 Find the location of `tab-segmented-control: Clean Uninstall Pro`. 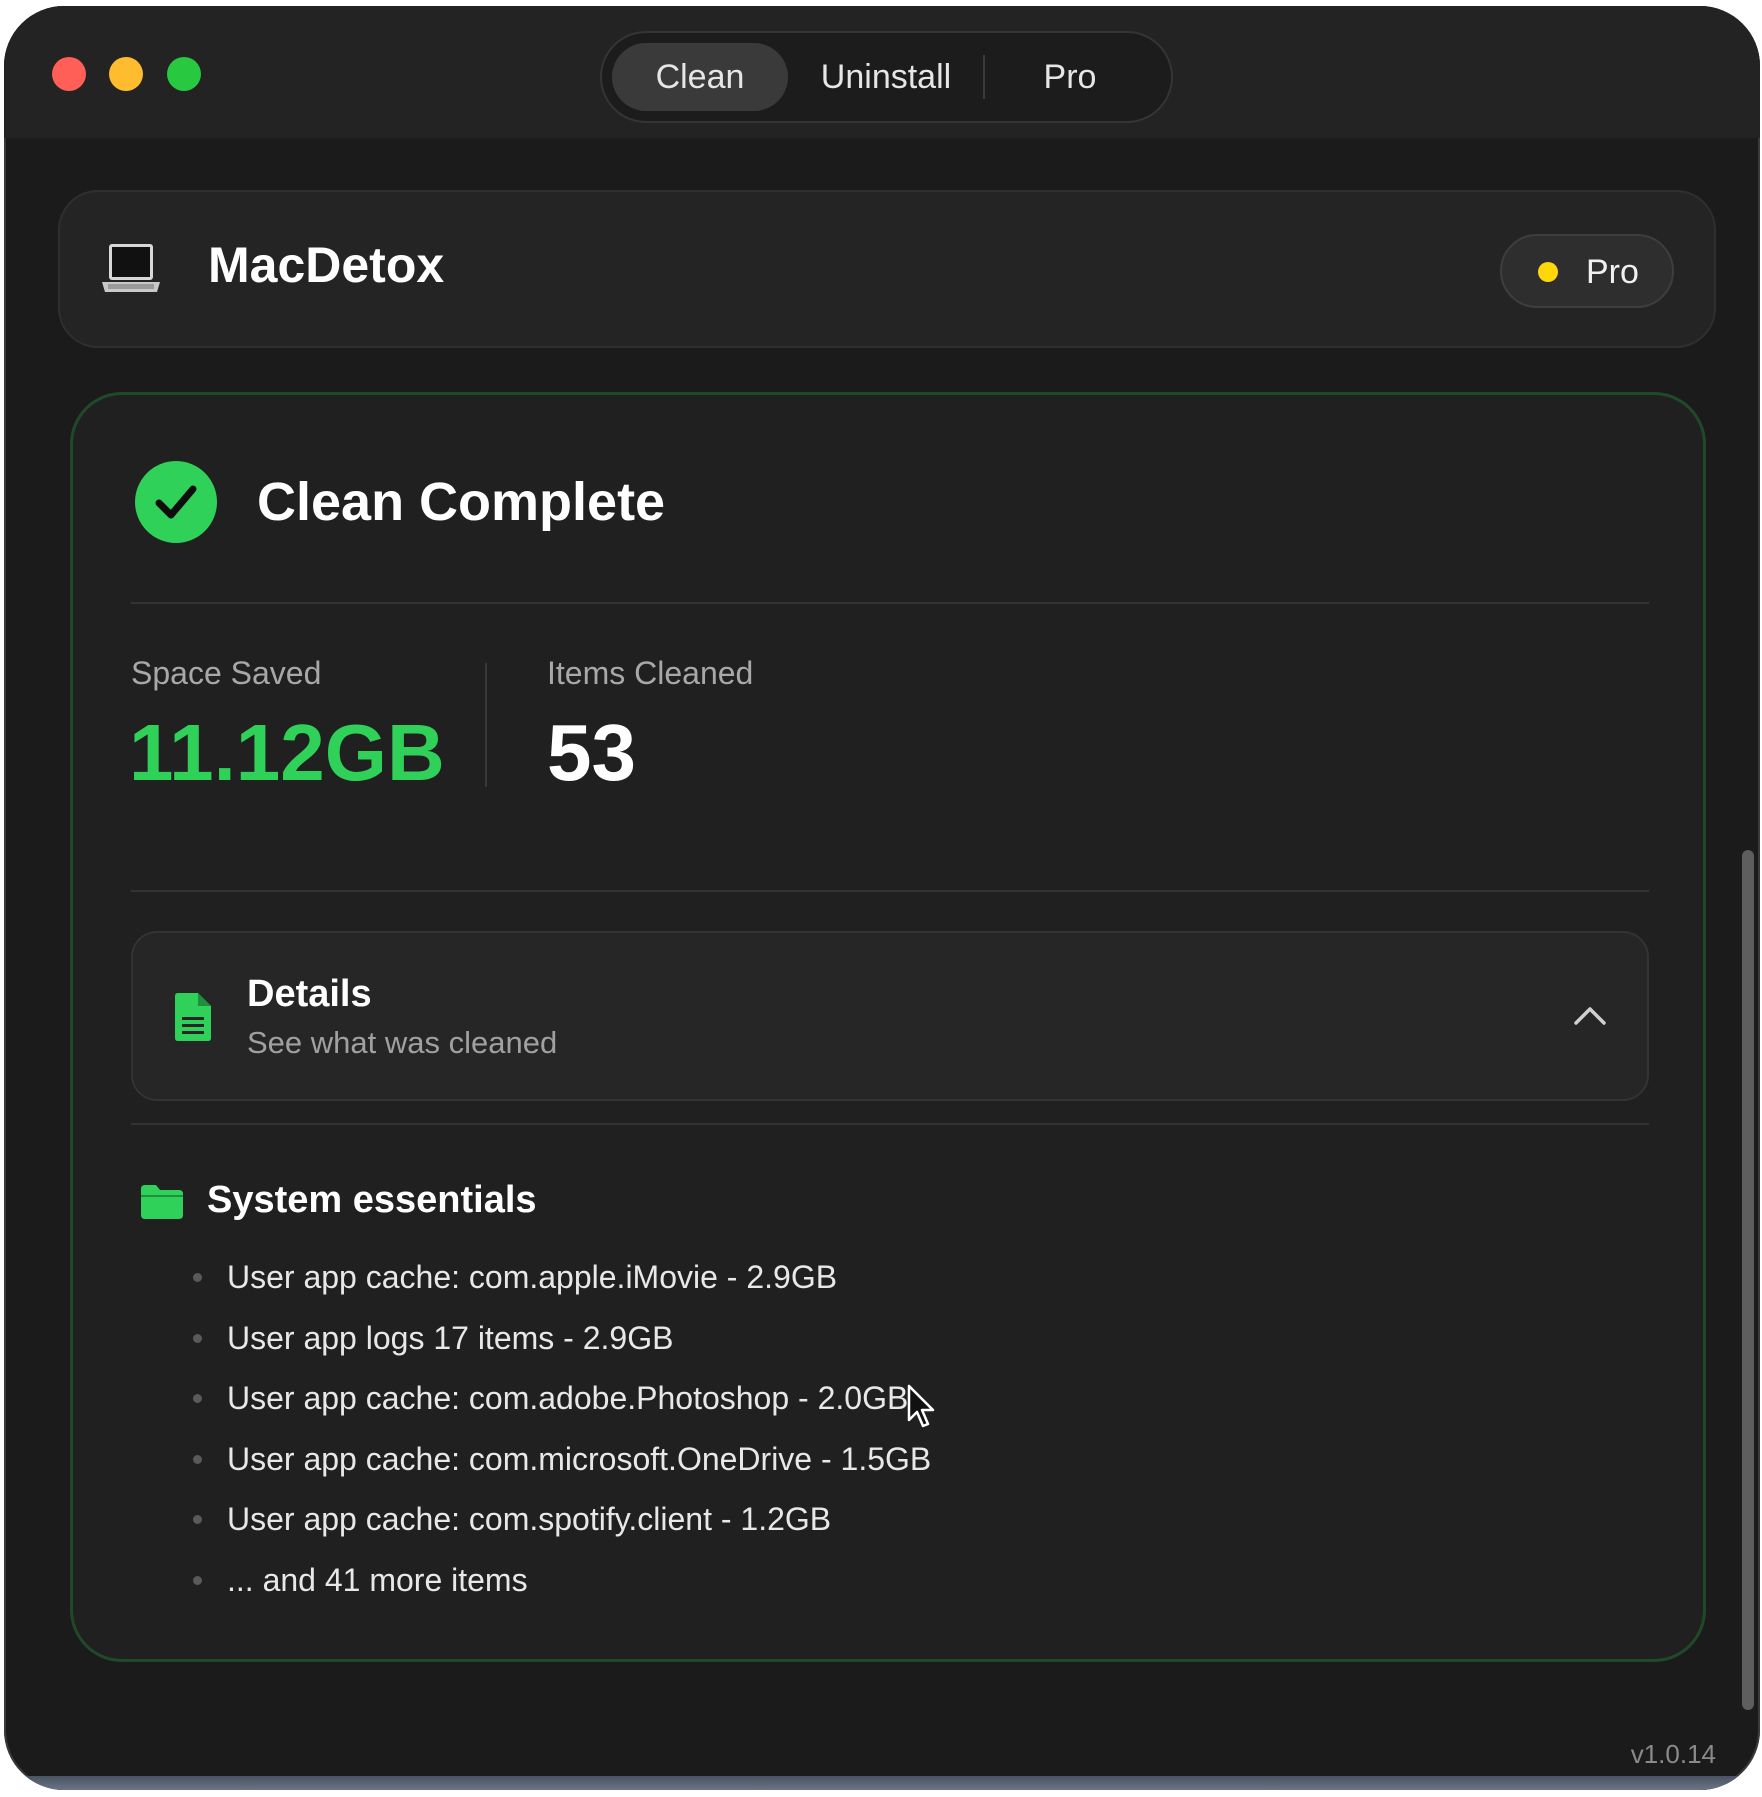

tab-segmented-control: Clean Uninstall Pro is located at coordinates (886, 77).